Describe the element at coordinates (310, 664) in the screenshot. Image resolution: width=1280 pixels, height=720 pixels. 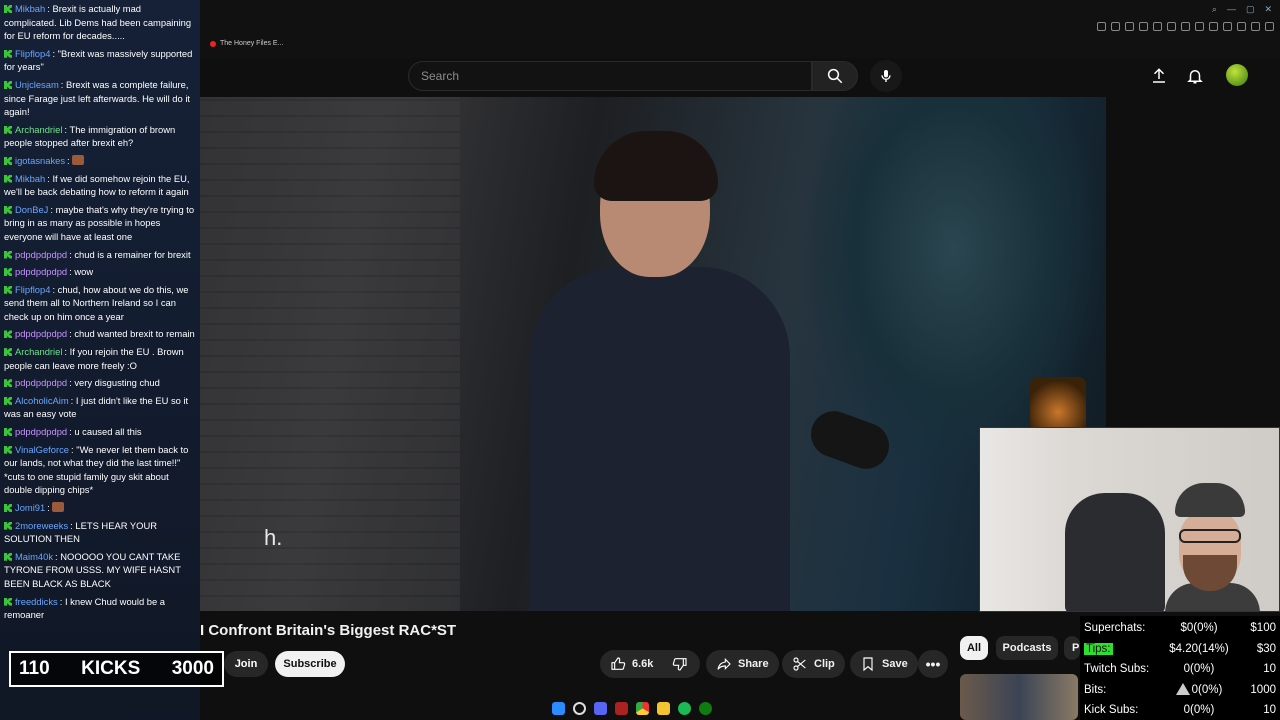
I see `subscribe-button: Subscribe` at that location.